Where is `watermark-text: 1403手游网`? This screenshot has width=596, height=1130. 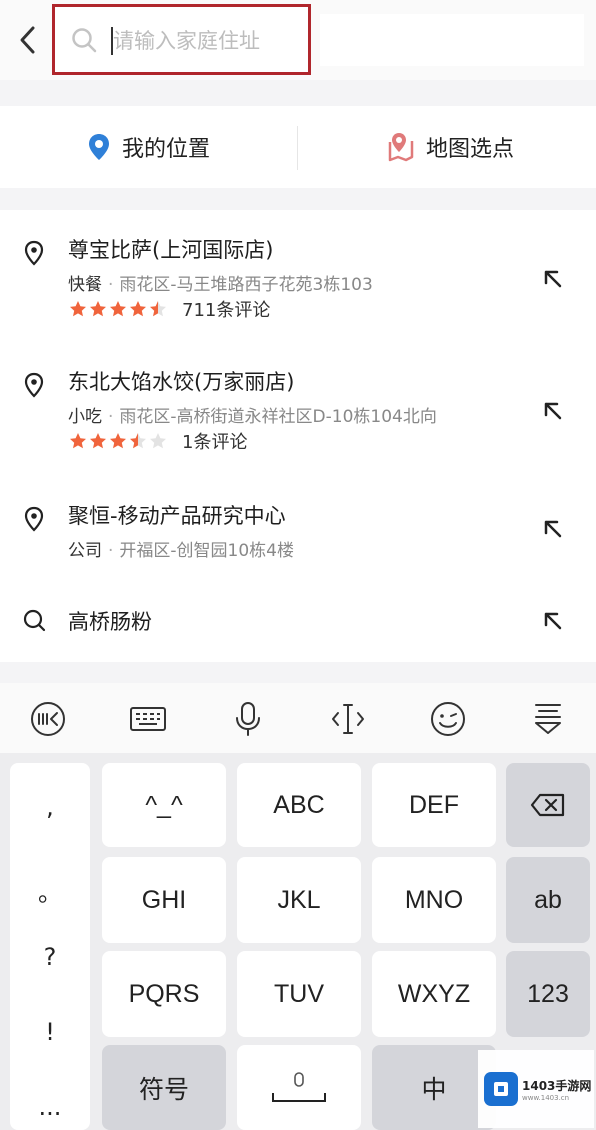 watermark-text: 1403手游网 is located at coordinates (557, 1085).